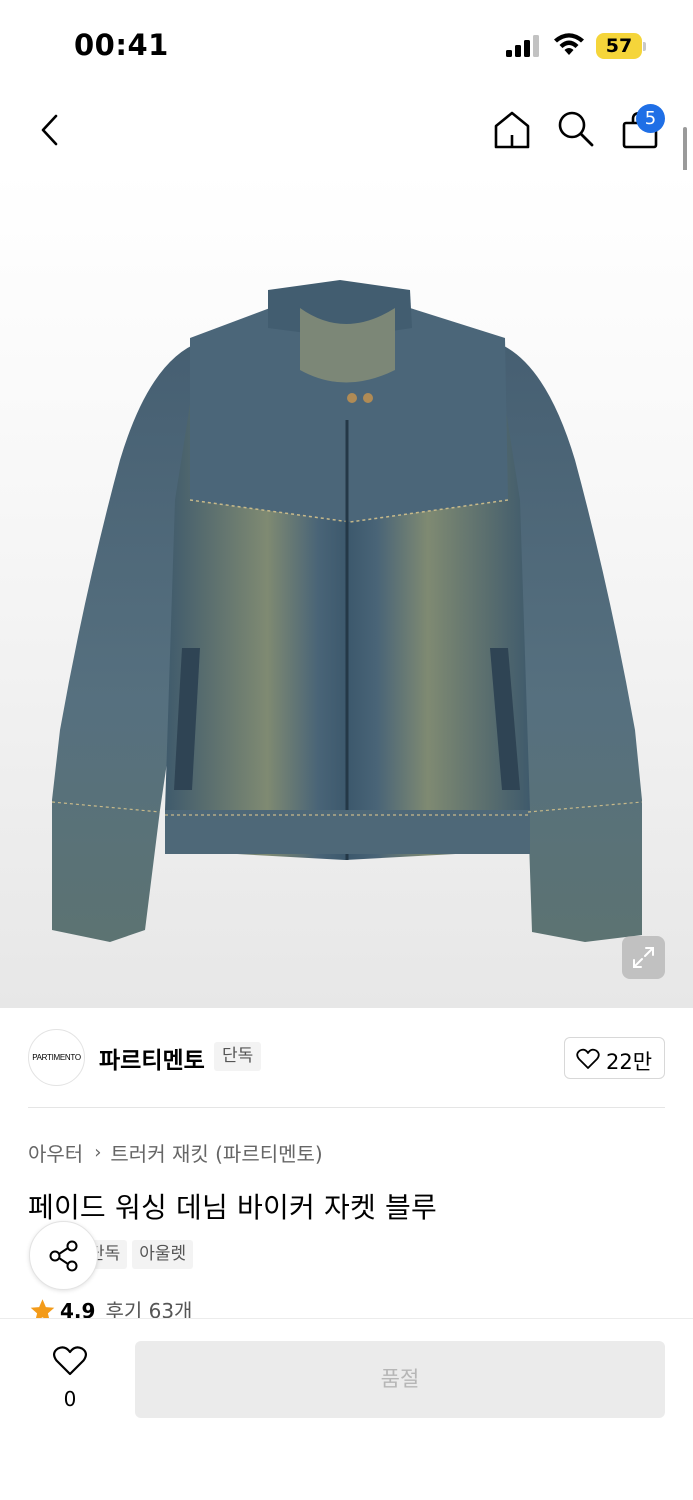 Image resolution: width=693 pixels, height=1500 pixels. I want to click on status-time: 00:41, so click(121, 45).